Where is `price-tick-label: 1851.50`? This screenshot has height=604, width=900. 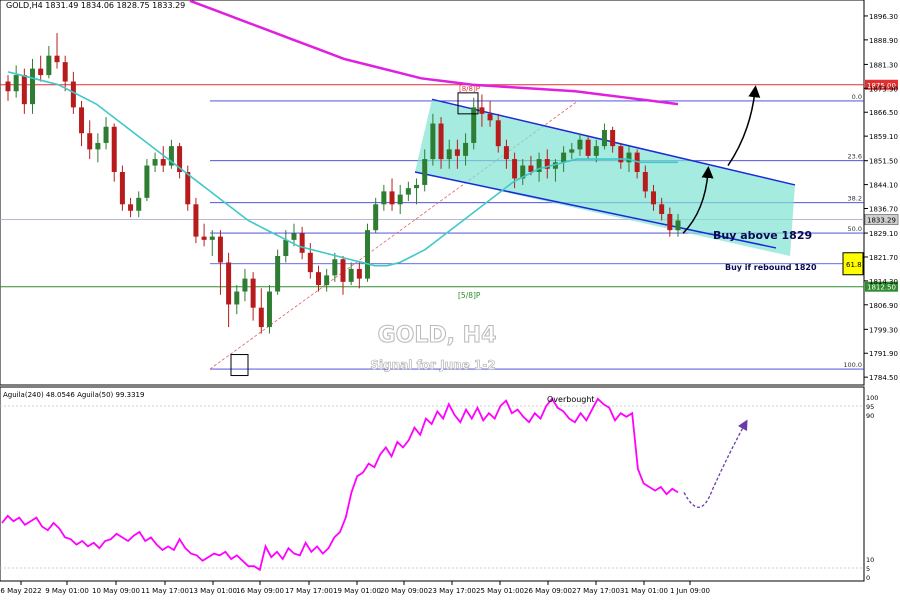
price-tick-label: 1851.50 is located at coordinates (883, 162).